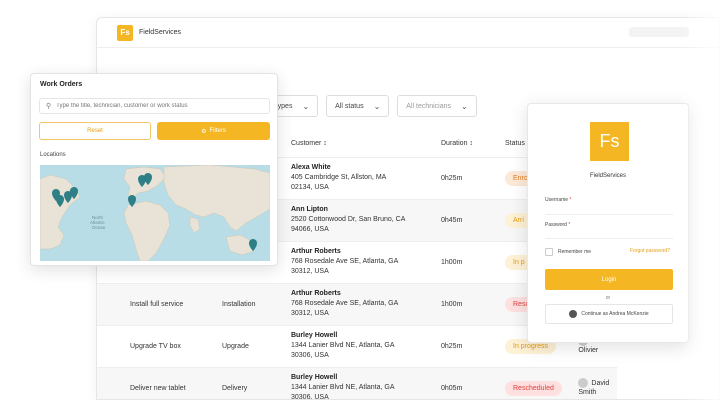 The height and width of the screenshot is (400, 720). I want to click on username-label: Username *, so click(558, 200).